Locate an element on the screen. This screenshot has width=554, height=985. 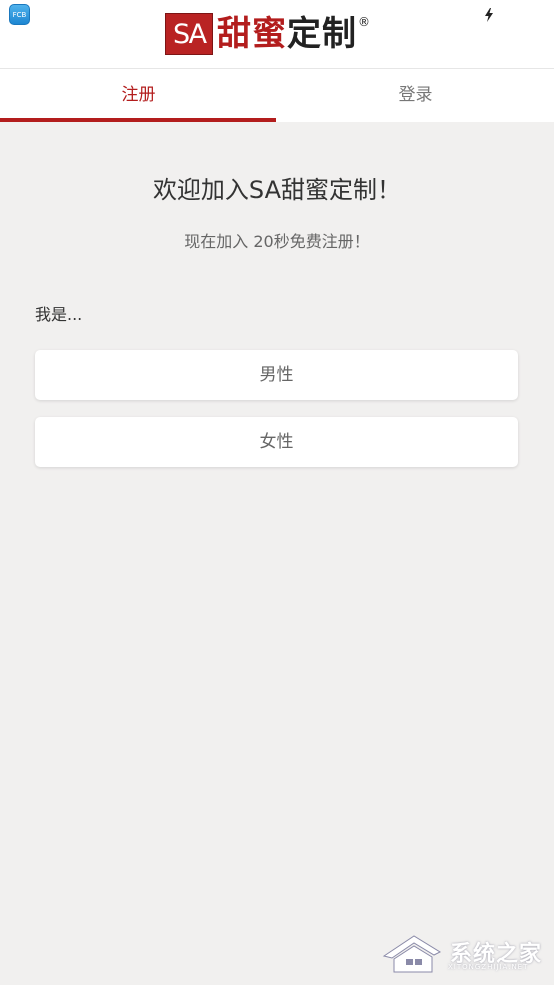
app-notification-icon: FCB is located at coordinates (19, 14).